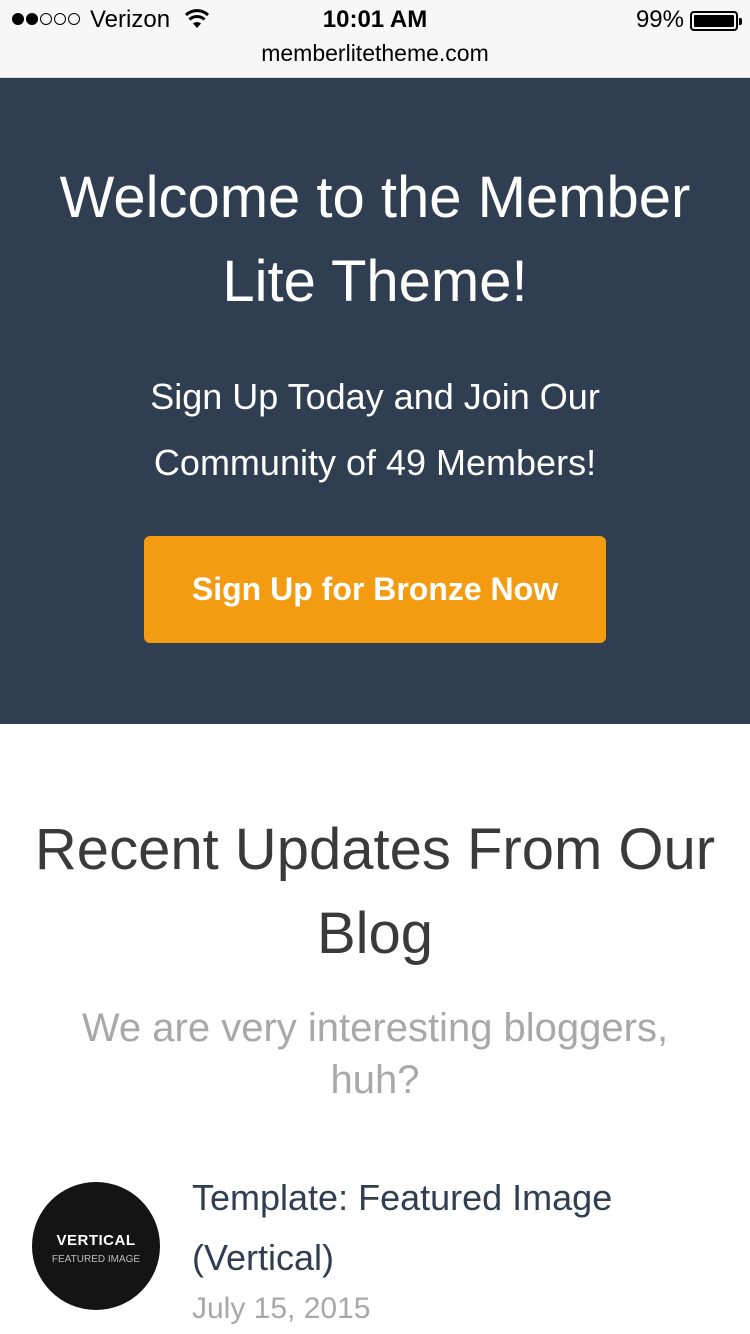  I want to click on address-bar: memberlitetheme.com, so click(375, 53).